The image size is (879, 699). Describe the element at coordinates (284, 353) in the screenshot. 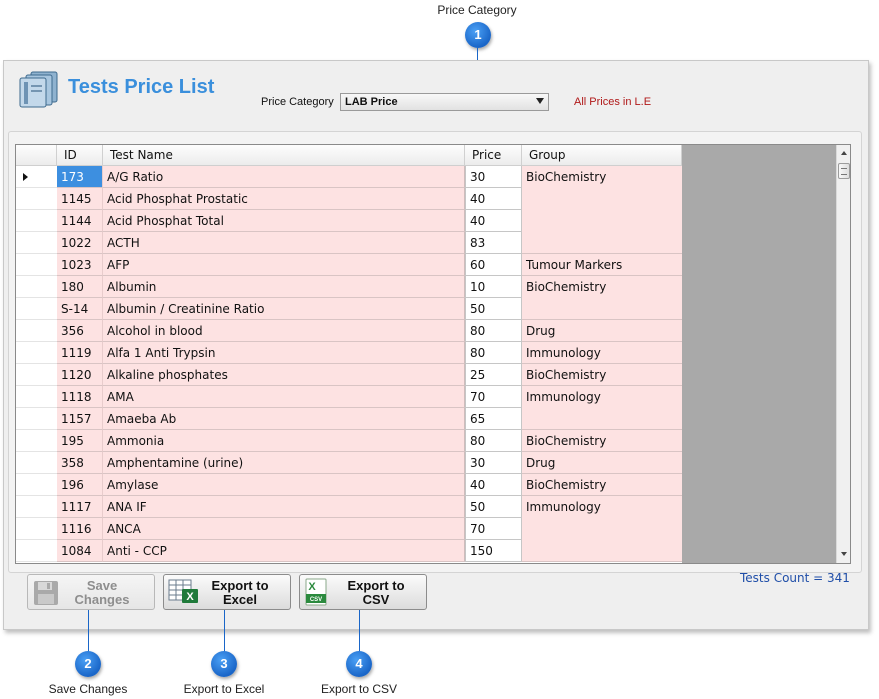

I see `cell-test-name: Alfa 1 Anti Trypsin` at that location.